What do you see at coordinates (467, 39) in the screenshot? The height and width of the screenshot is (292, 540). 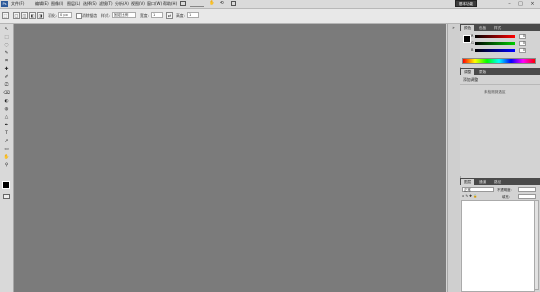 I see `fg-color-preview` at bounding box center [467, 39].